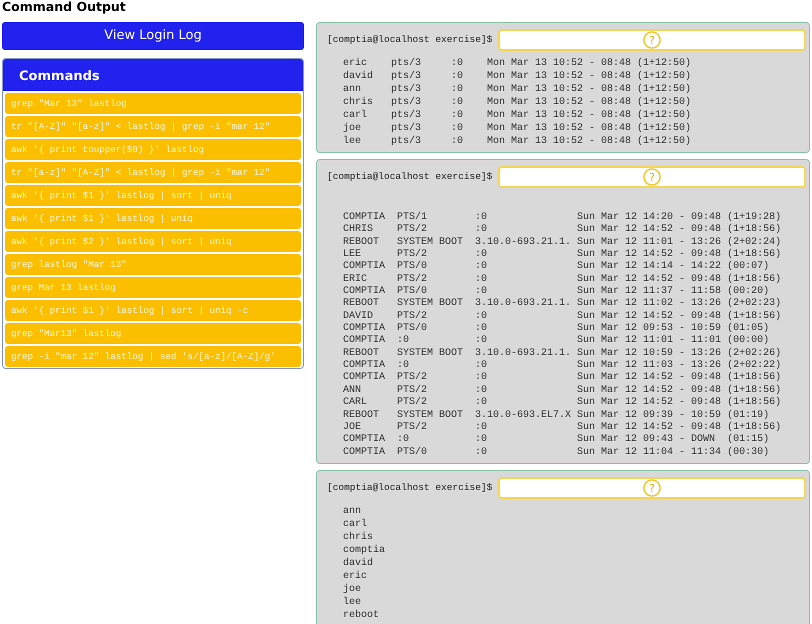 This screenshot has width=812, height=624. What do you see at coordinates (556, 292) in the screenshot?
I see `output-line: COMPTIA PTS/0 :0 Sun Mar 12 11:37 - 11:58 (00:20)` at bounding box center [556, 292].